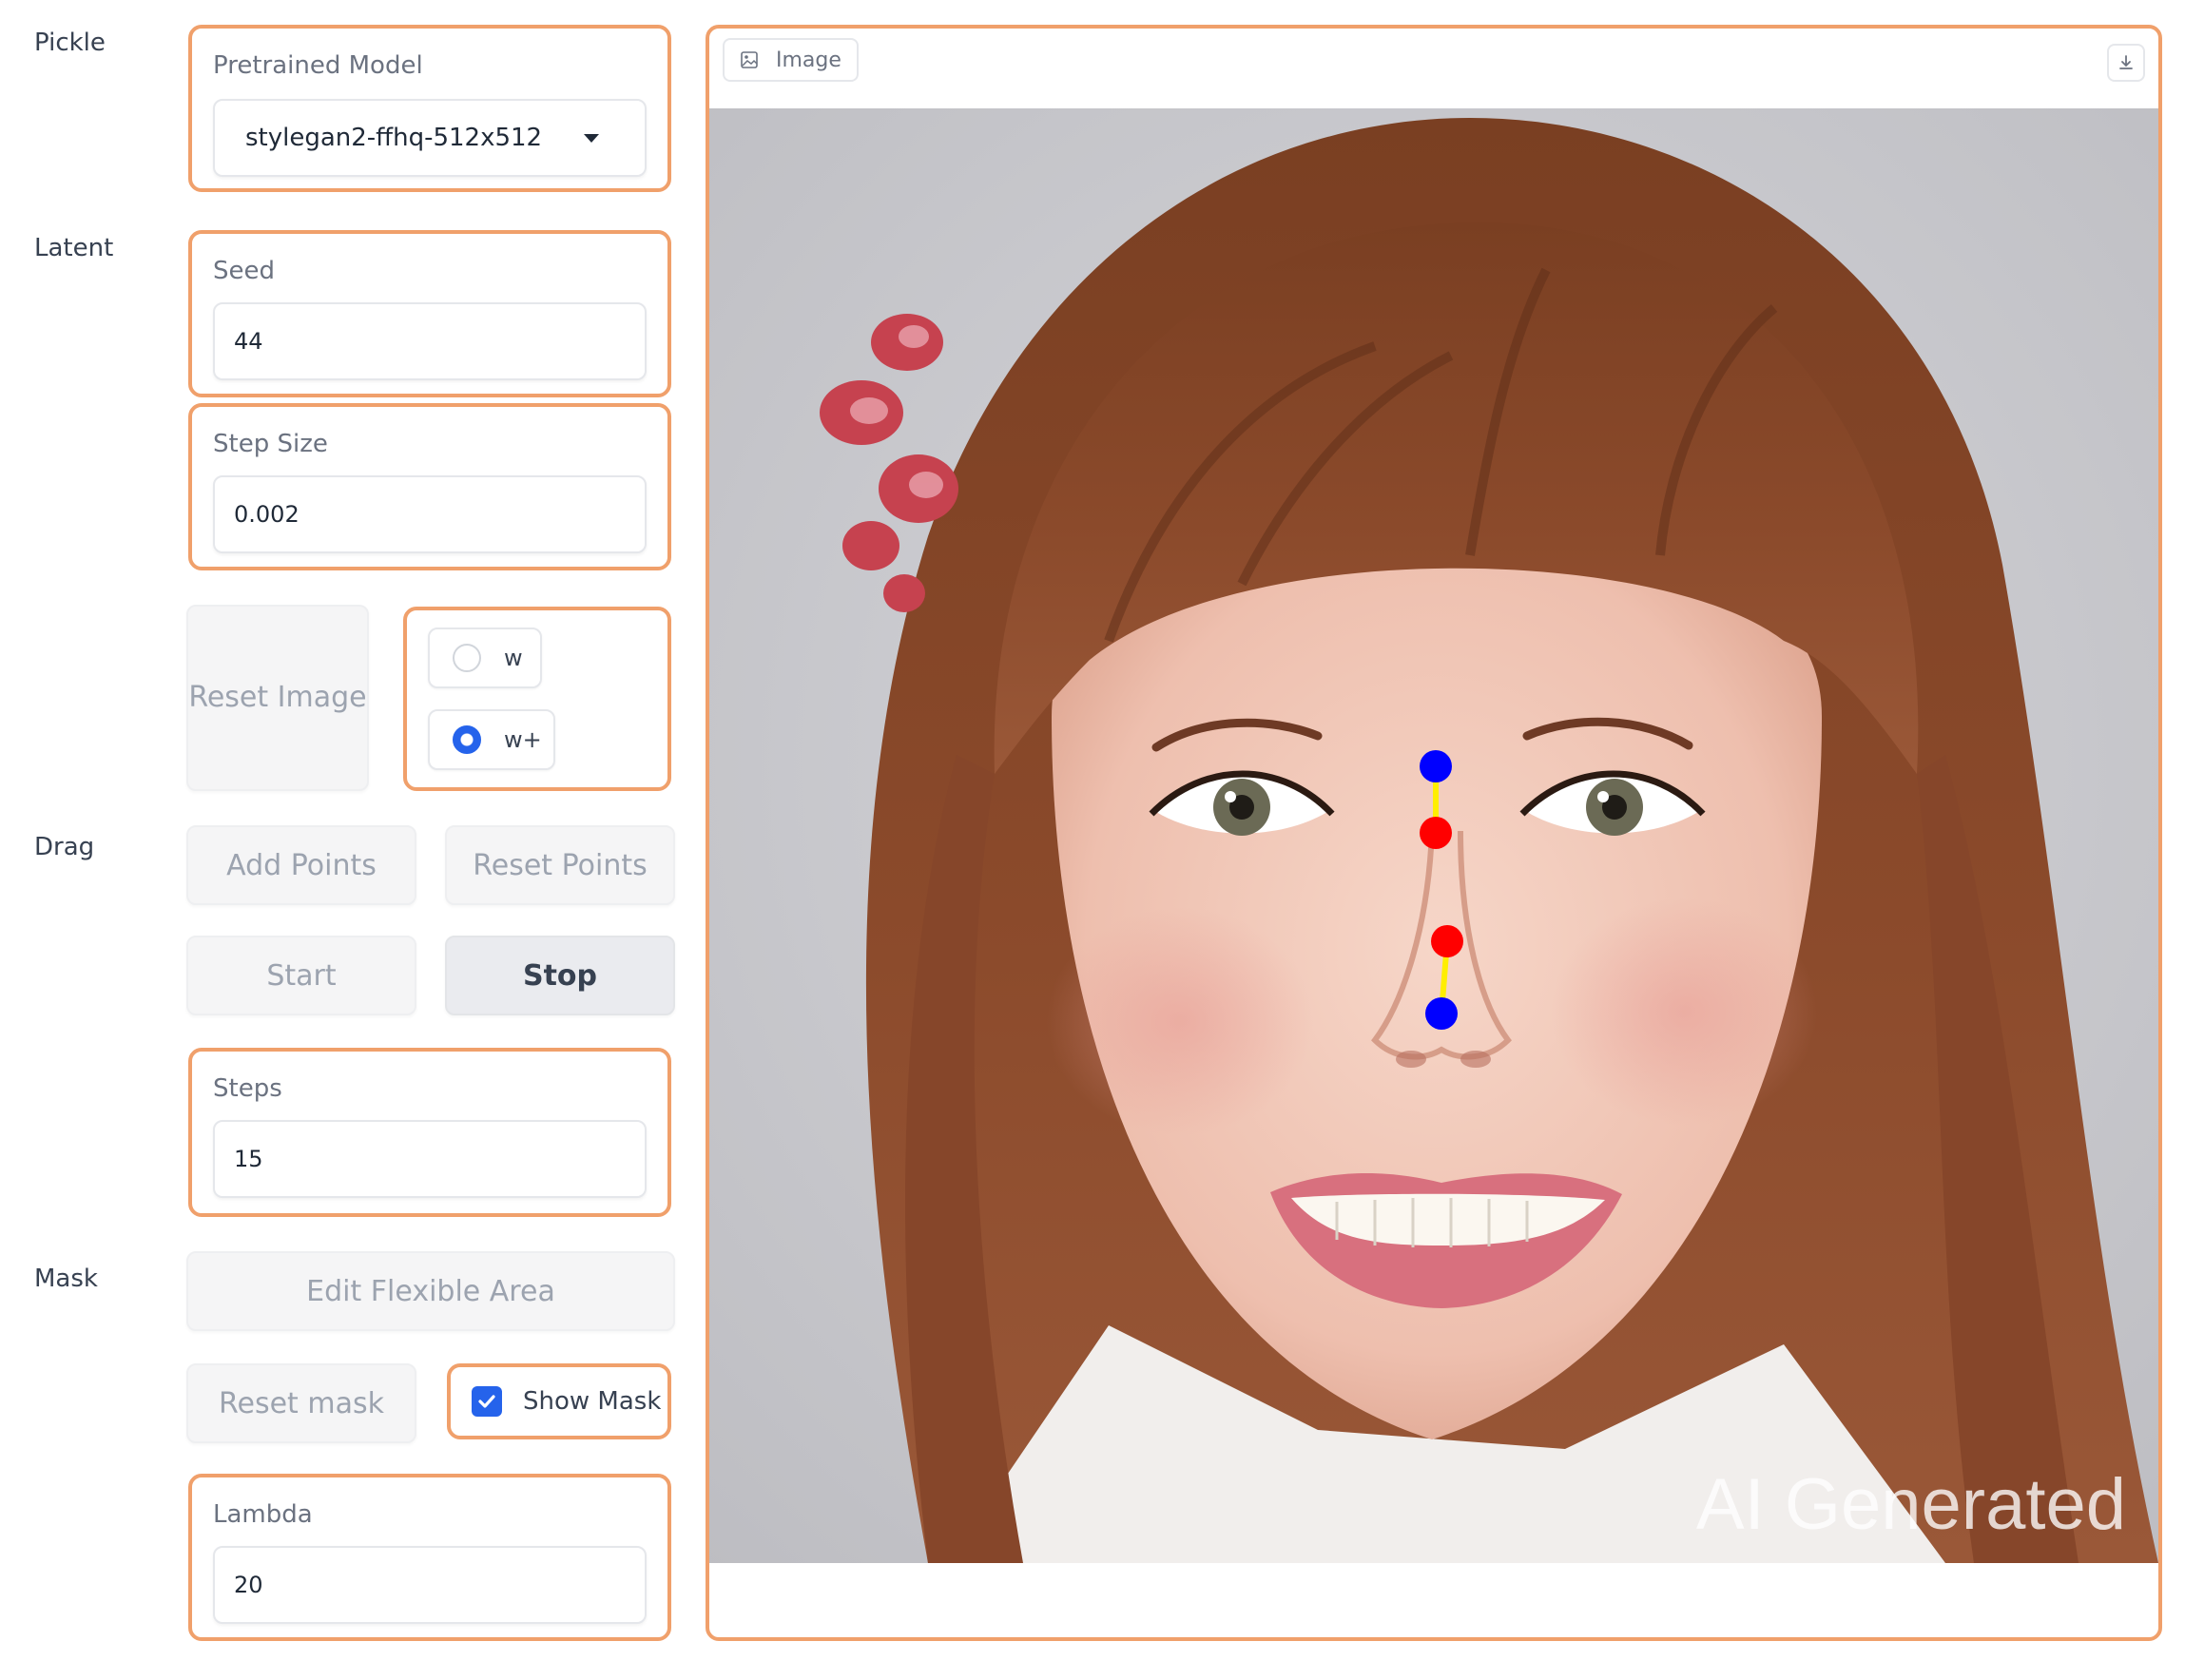 Image resolution: width=2185 pixels, height=1680 pixels. Describe the element at coordinates (430, 1585) in the screenshot. I see `lambda-input: 20` at that location.